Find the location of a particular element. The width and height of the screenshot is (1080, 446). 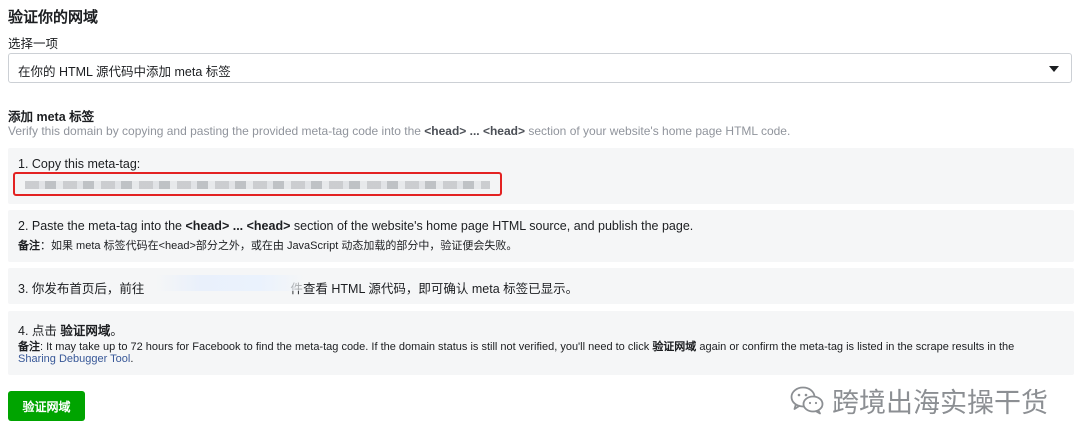

section-title: 添加 meta 标签 is located at coordinates (51, 117).